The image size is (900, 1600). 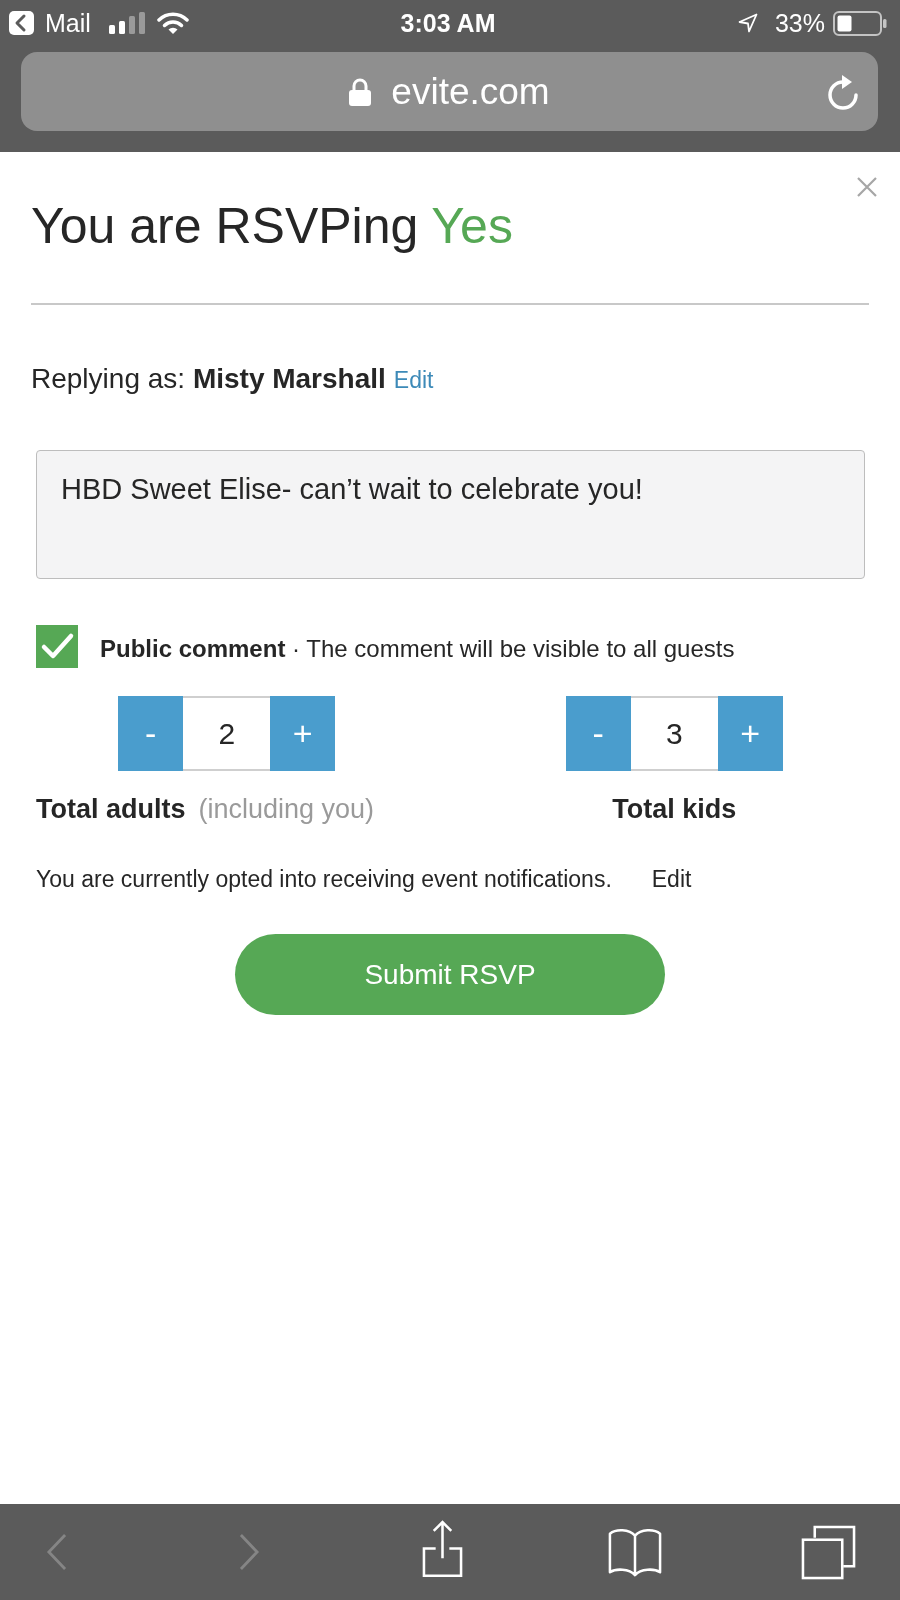 I want to click on dialog-title: You are RSVPing, so click(x=225, y=226).